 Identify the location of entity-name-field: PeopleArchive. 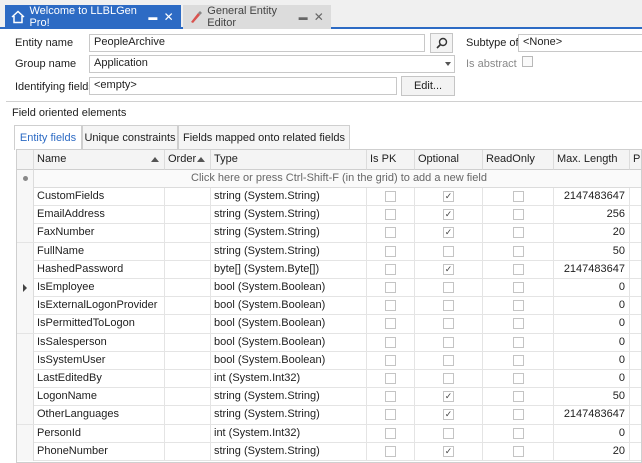
(257, 43).